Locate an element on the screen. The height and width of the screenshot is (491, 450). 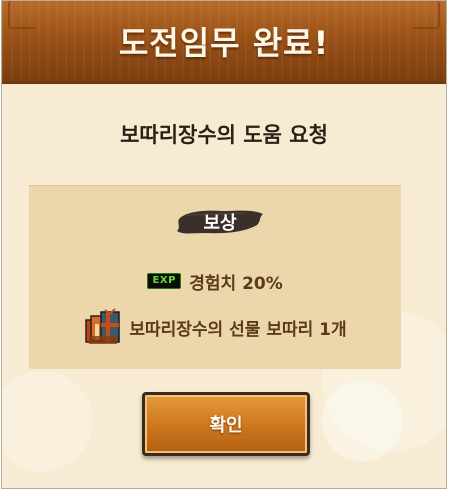
reward-item-label: 보따리장수의 선물 보따리 1개 is located at coordinates (238, 329).